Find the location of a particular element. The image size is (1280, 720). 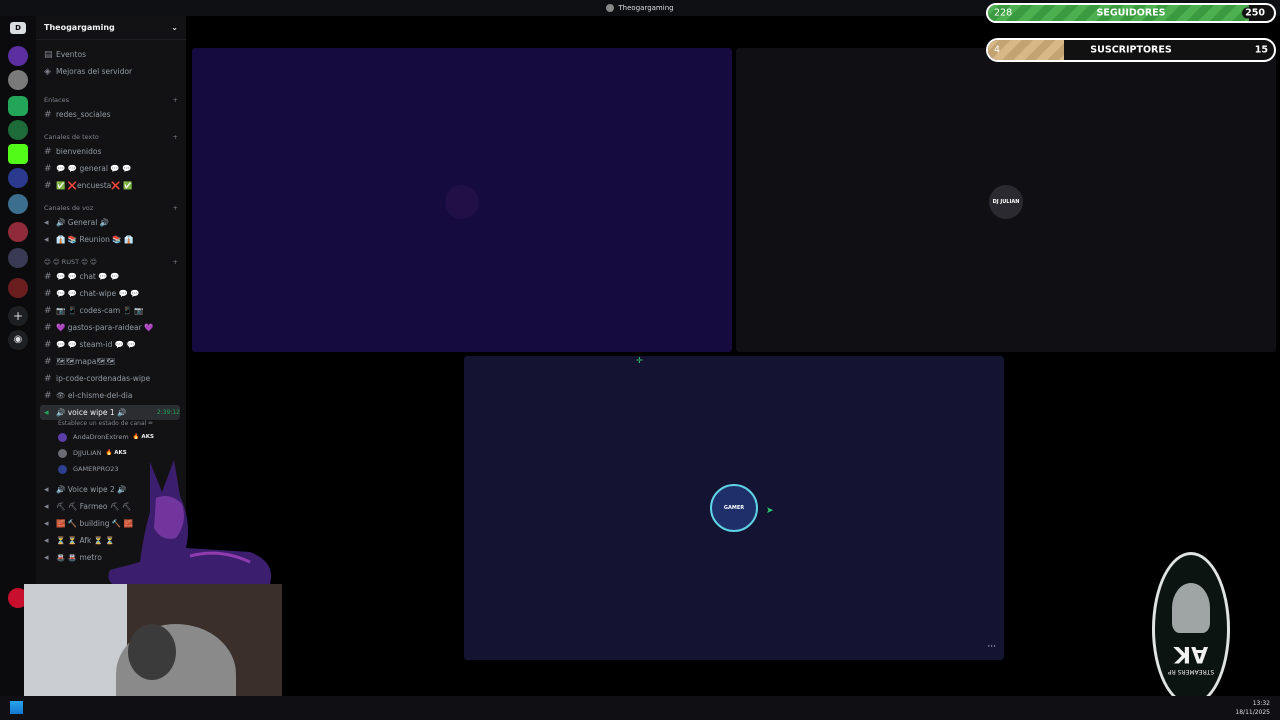

channel-codes-cam: # 📷 📱 codes-cam 📱 📷 is located at coordinates (112, 310).